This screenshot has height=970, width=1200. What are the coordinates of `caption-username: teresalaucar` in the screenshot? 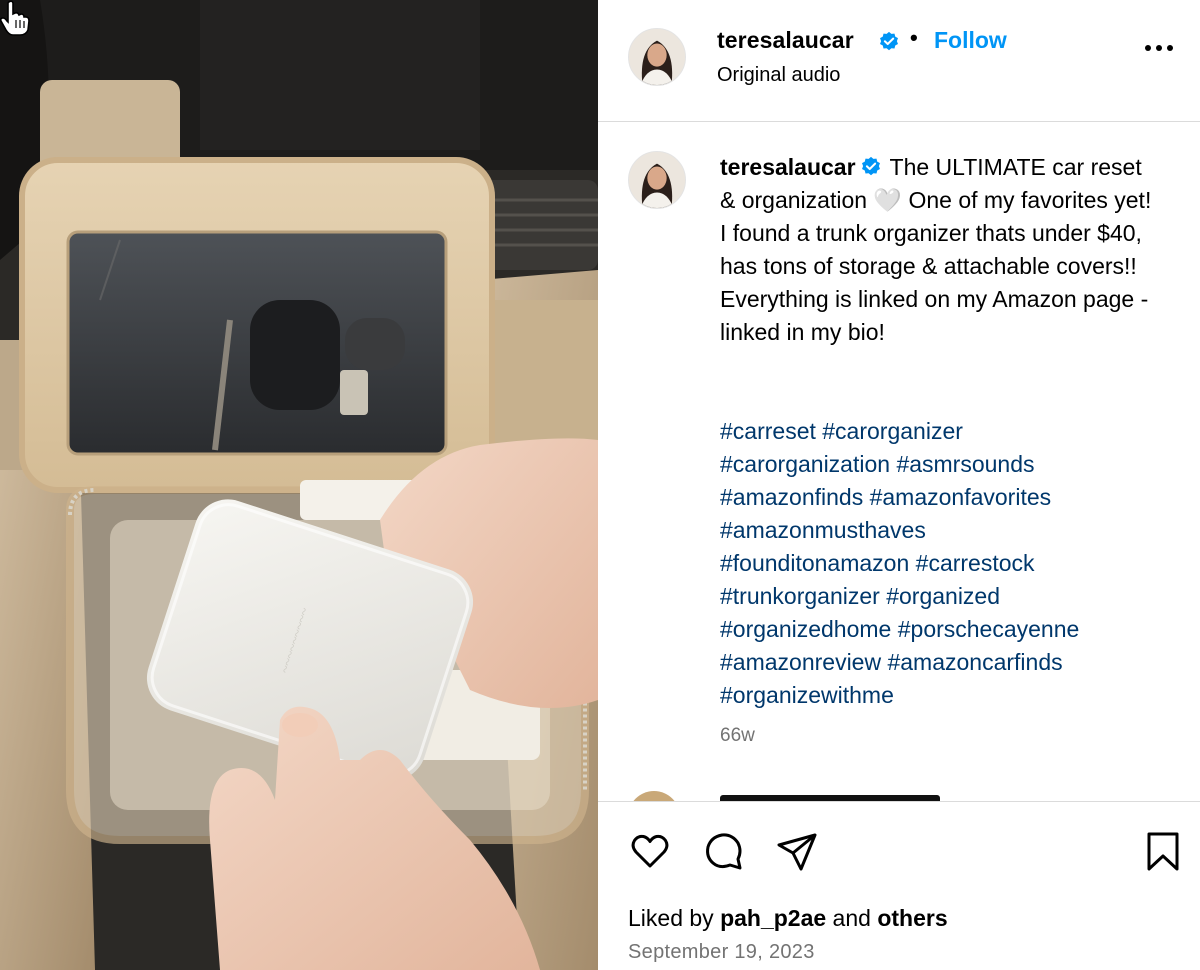 It's located at (788, 167).